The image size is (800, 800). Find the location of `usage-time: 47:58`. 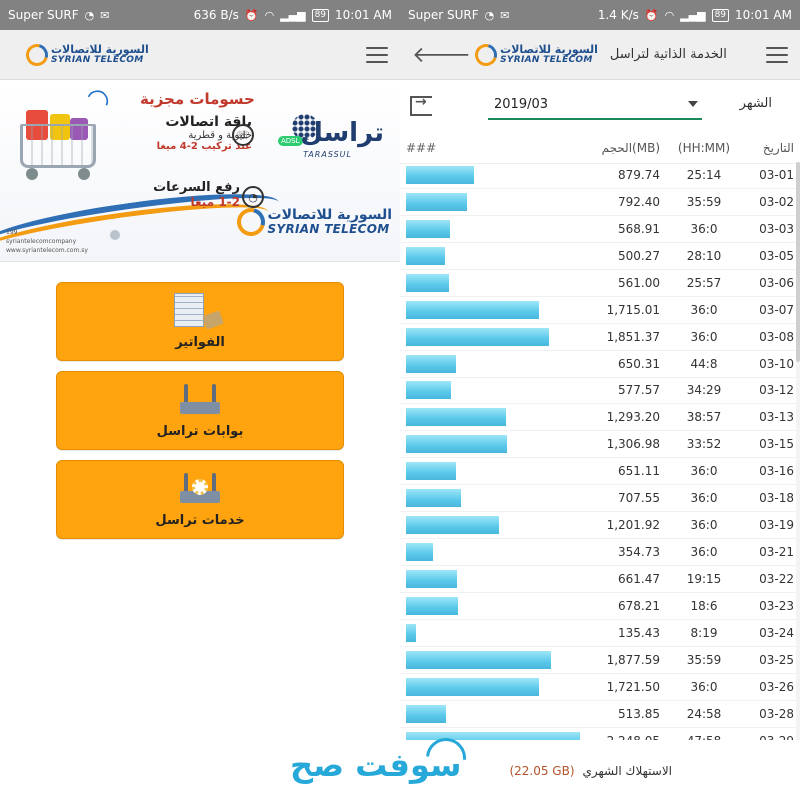

usage-time: 47:58 is located at coordinates (704, 737).